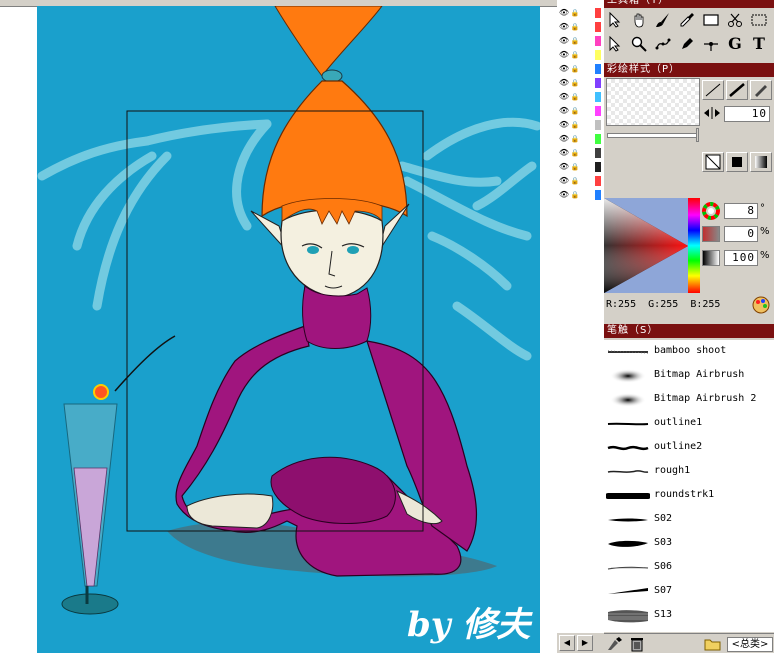 The height and width of the screenshot is (656, 774). I want to click on pointer-tool-icon, so click(615, 20).